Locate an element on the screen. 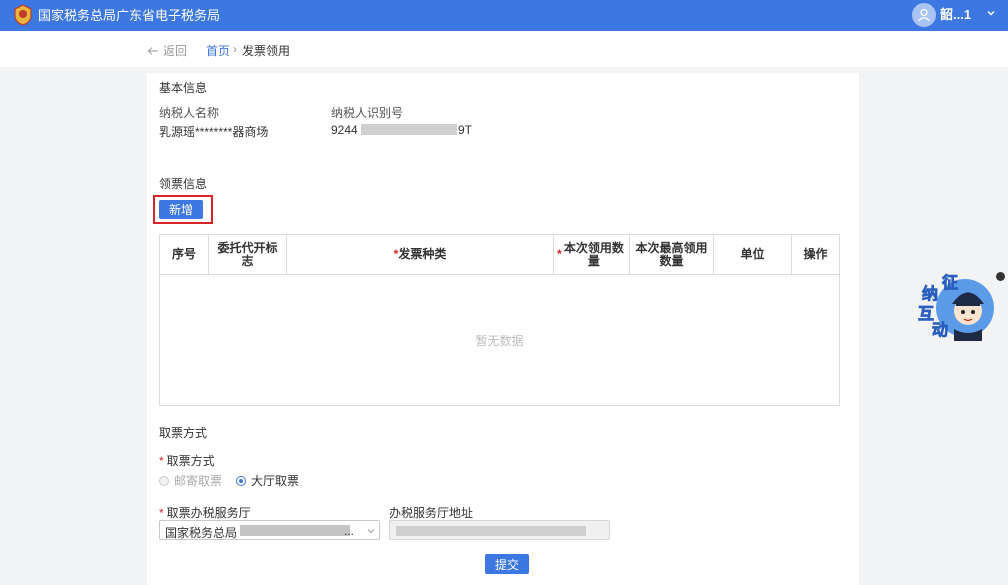 Image resolution: width=1008 pixels, height=585 pixels. taxpayer-name-label: 纳税人名称 is located at coordinates (189, 113).